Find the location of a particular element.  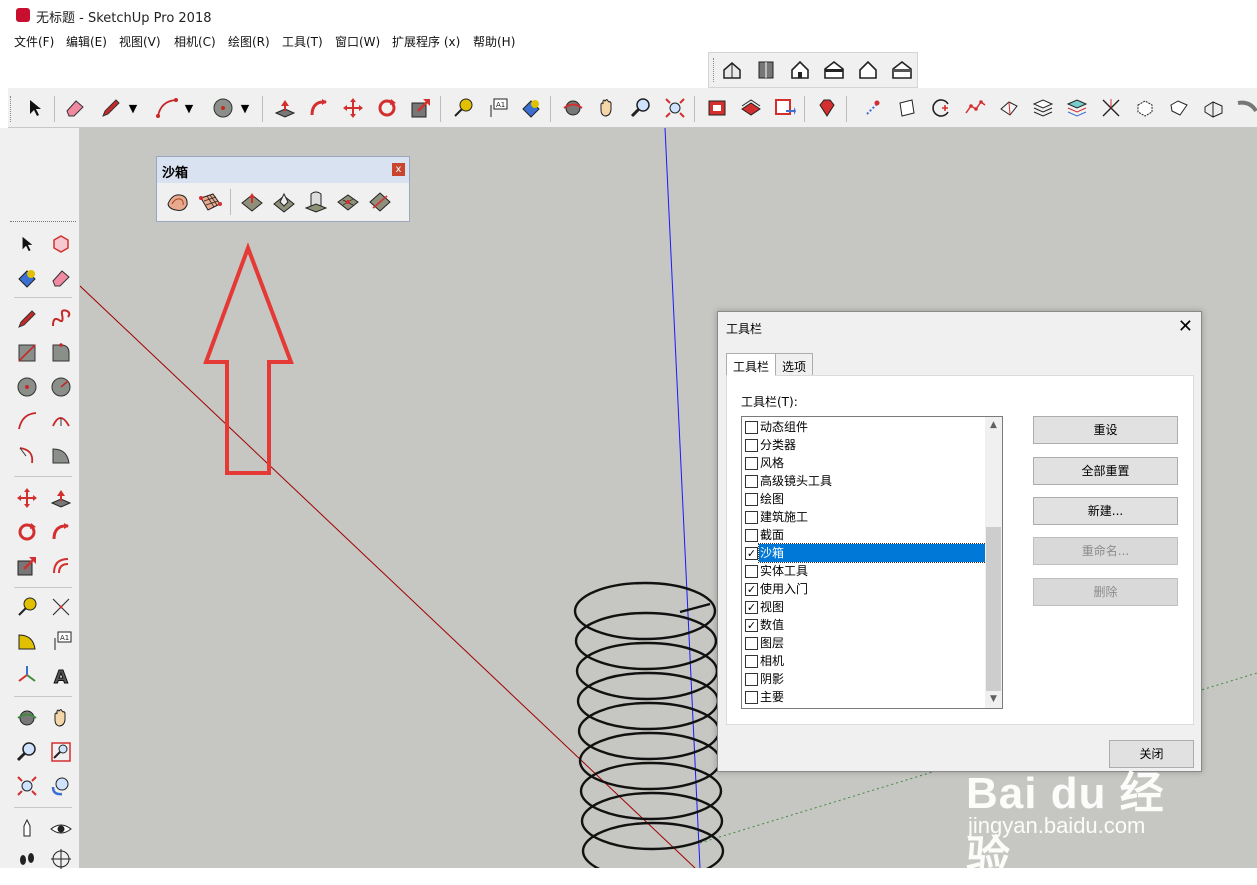

rotate-icon is located at coordinates (387, 108).